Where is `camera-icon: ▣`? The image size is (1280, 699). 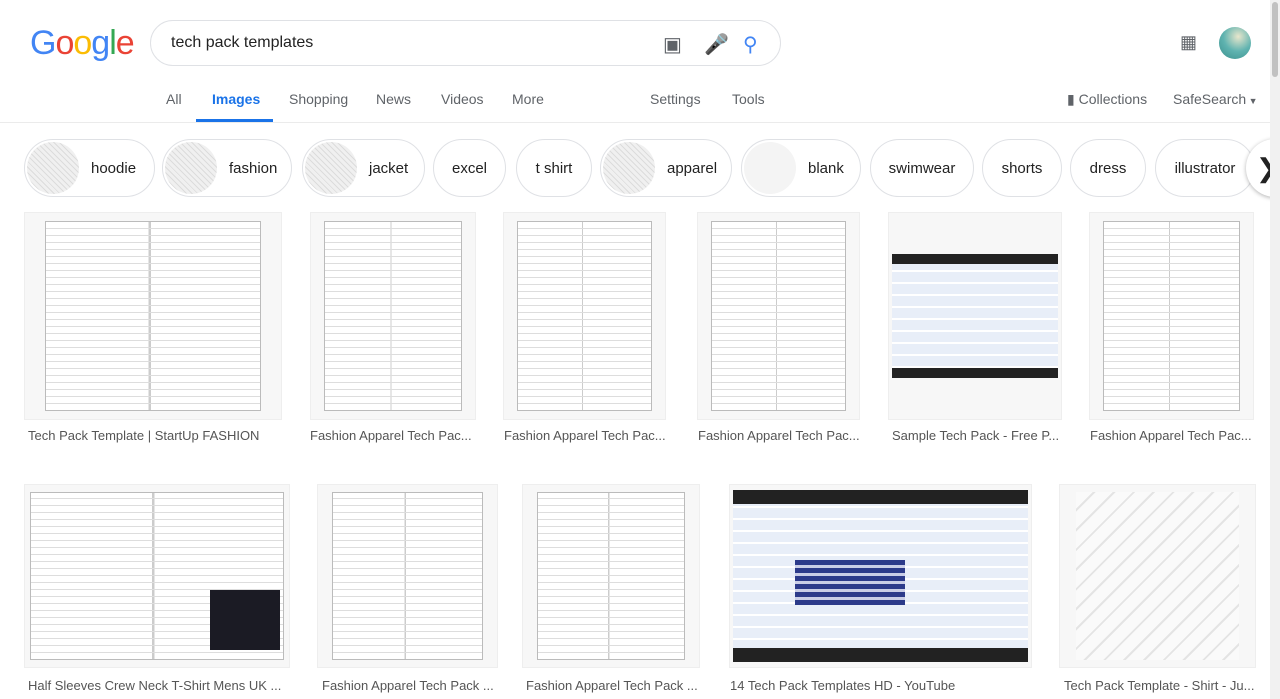 camera-icon: ▣ is located at coordinates (672, 44).